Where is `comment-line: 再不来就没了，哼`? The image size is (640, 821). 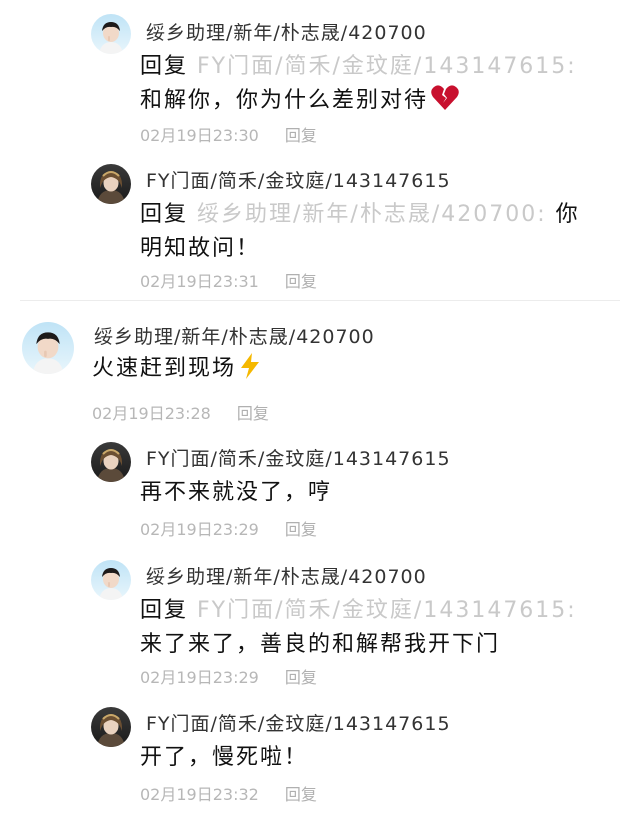 comment-line: 再不来就没了，哼 is located at coordinates (236, 492).